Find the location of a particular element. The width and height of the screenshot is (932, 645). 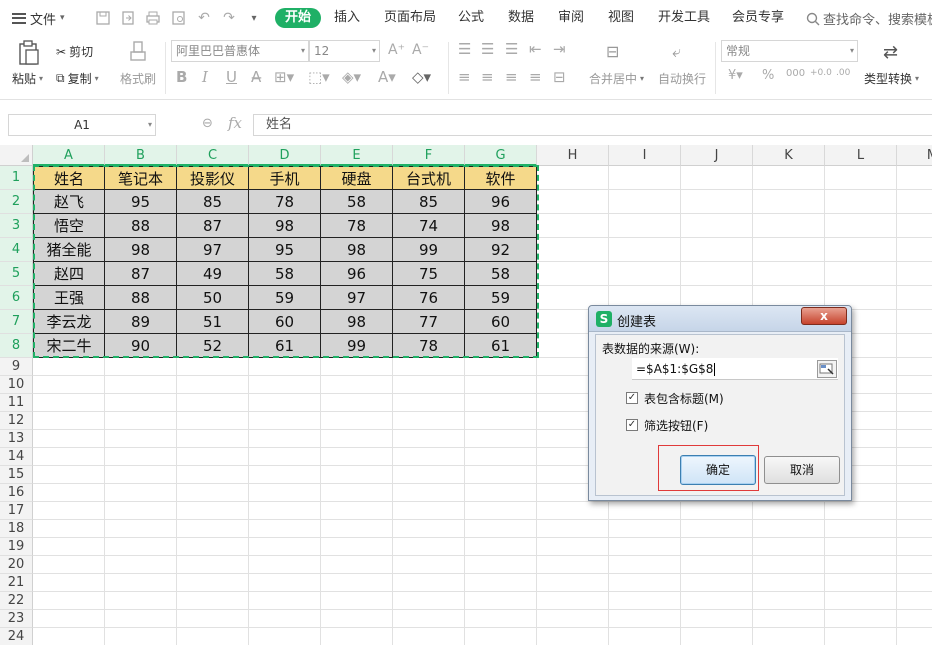

column-header-j: J is located at coordinates (717, 155).